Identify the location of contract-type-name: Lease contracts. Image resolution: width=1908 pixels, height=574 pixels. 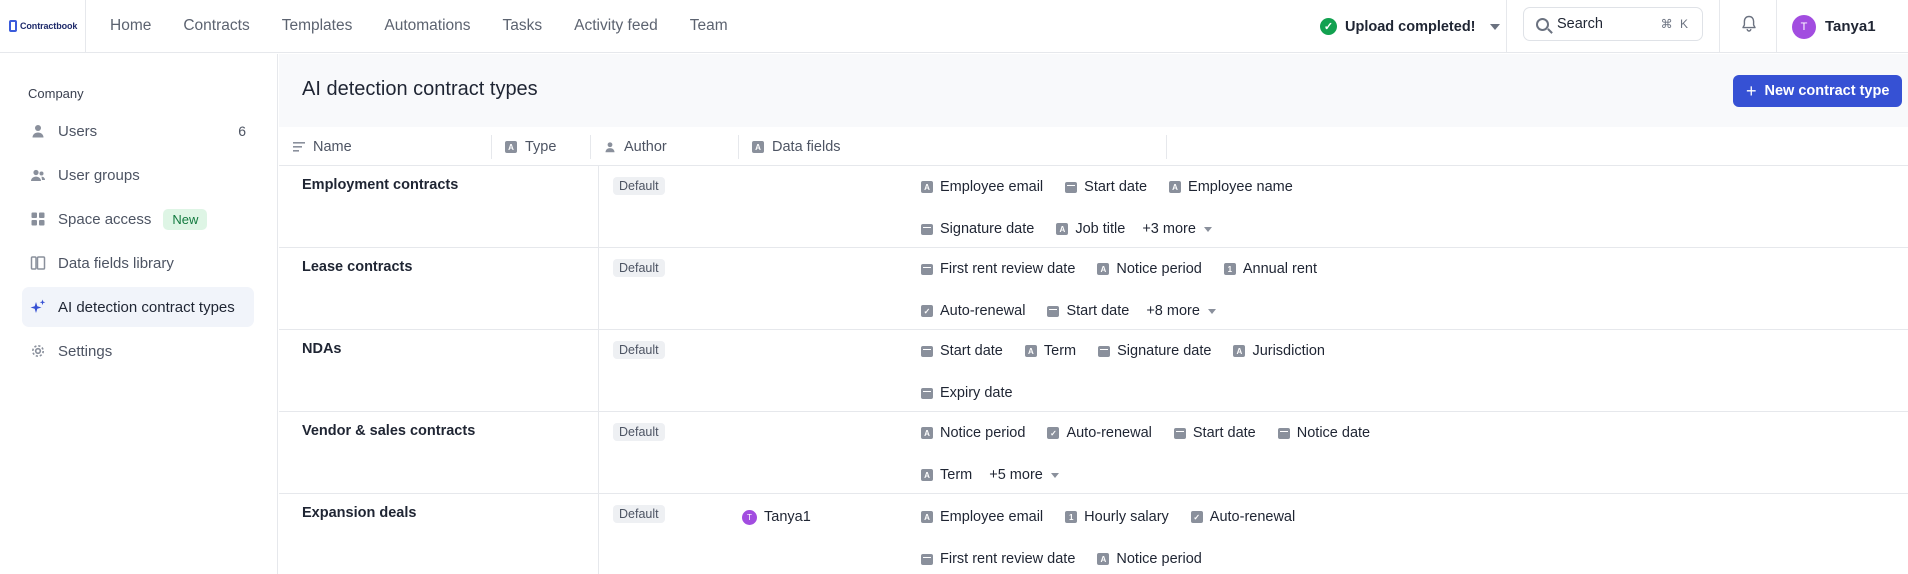
(357, 267).